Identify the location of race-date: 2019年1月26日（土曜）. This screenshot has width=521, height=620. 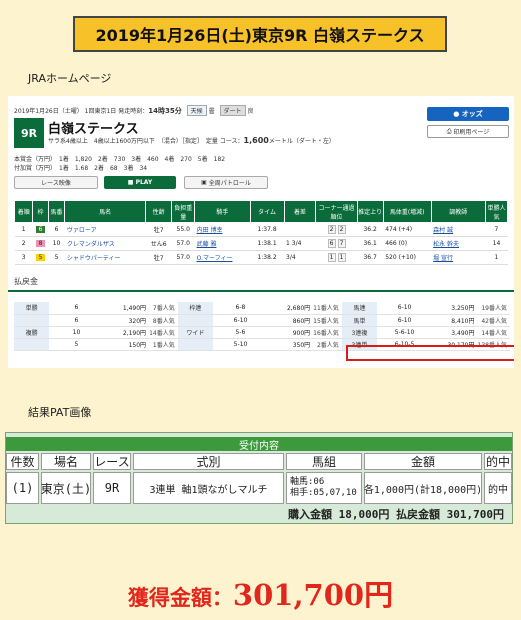
(48, 111).